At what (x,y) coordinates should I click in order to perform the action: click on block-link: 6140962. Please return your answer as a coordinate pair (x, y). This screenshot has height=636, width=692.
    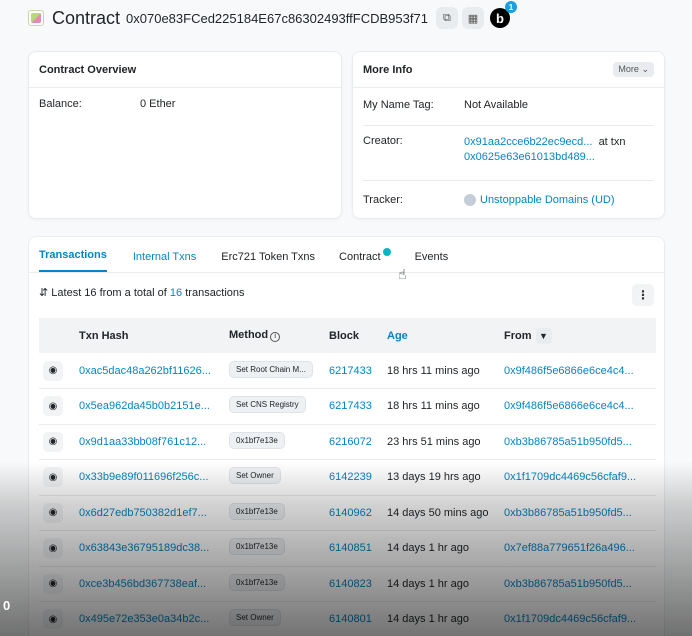
    Looking at the image, I should click on (350, 513).